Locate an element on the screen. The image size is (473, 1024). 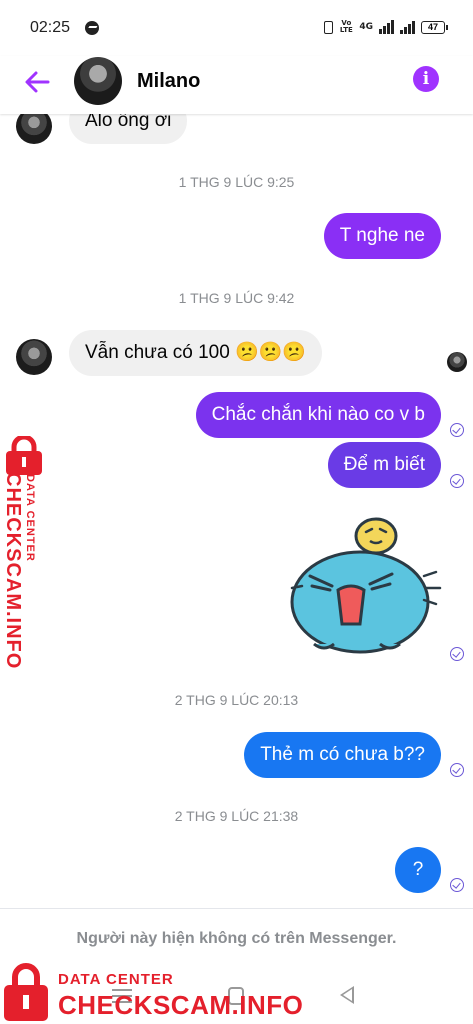
contact-avatar-small is located at coordinates (34, 357).